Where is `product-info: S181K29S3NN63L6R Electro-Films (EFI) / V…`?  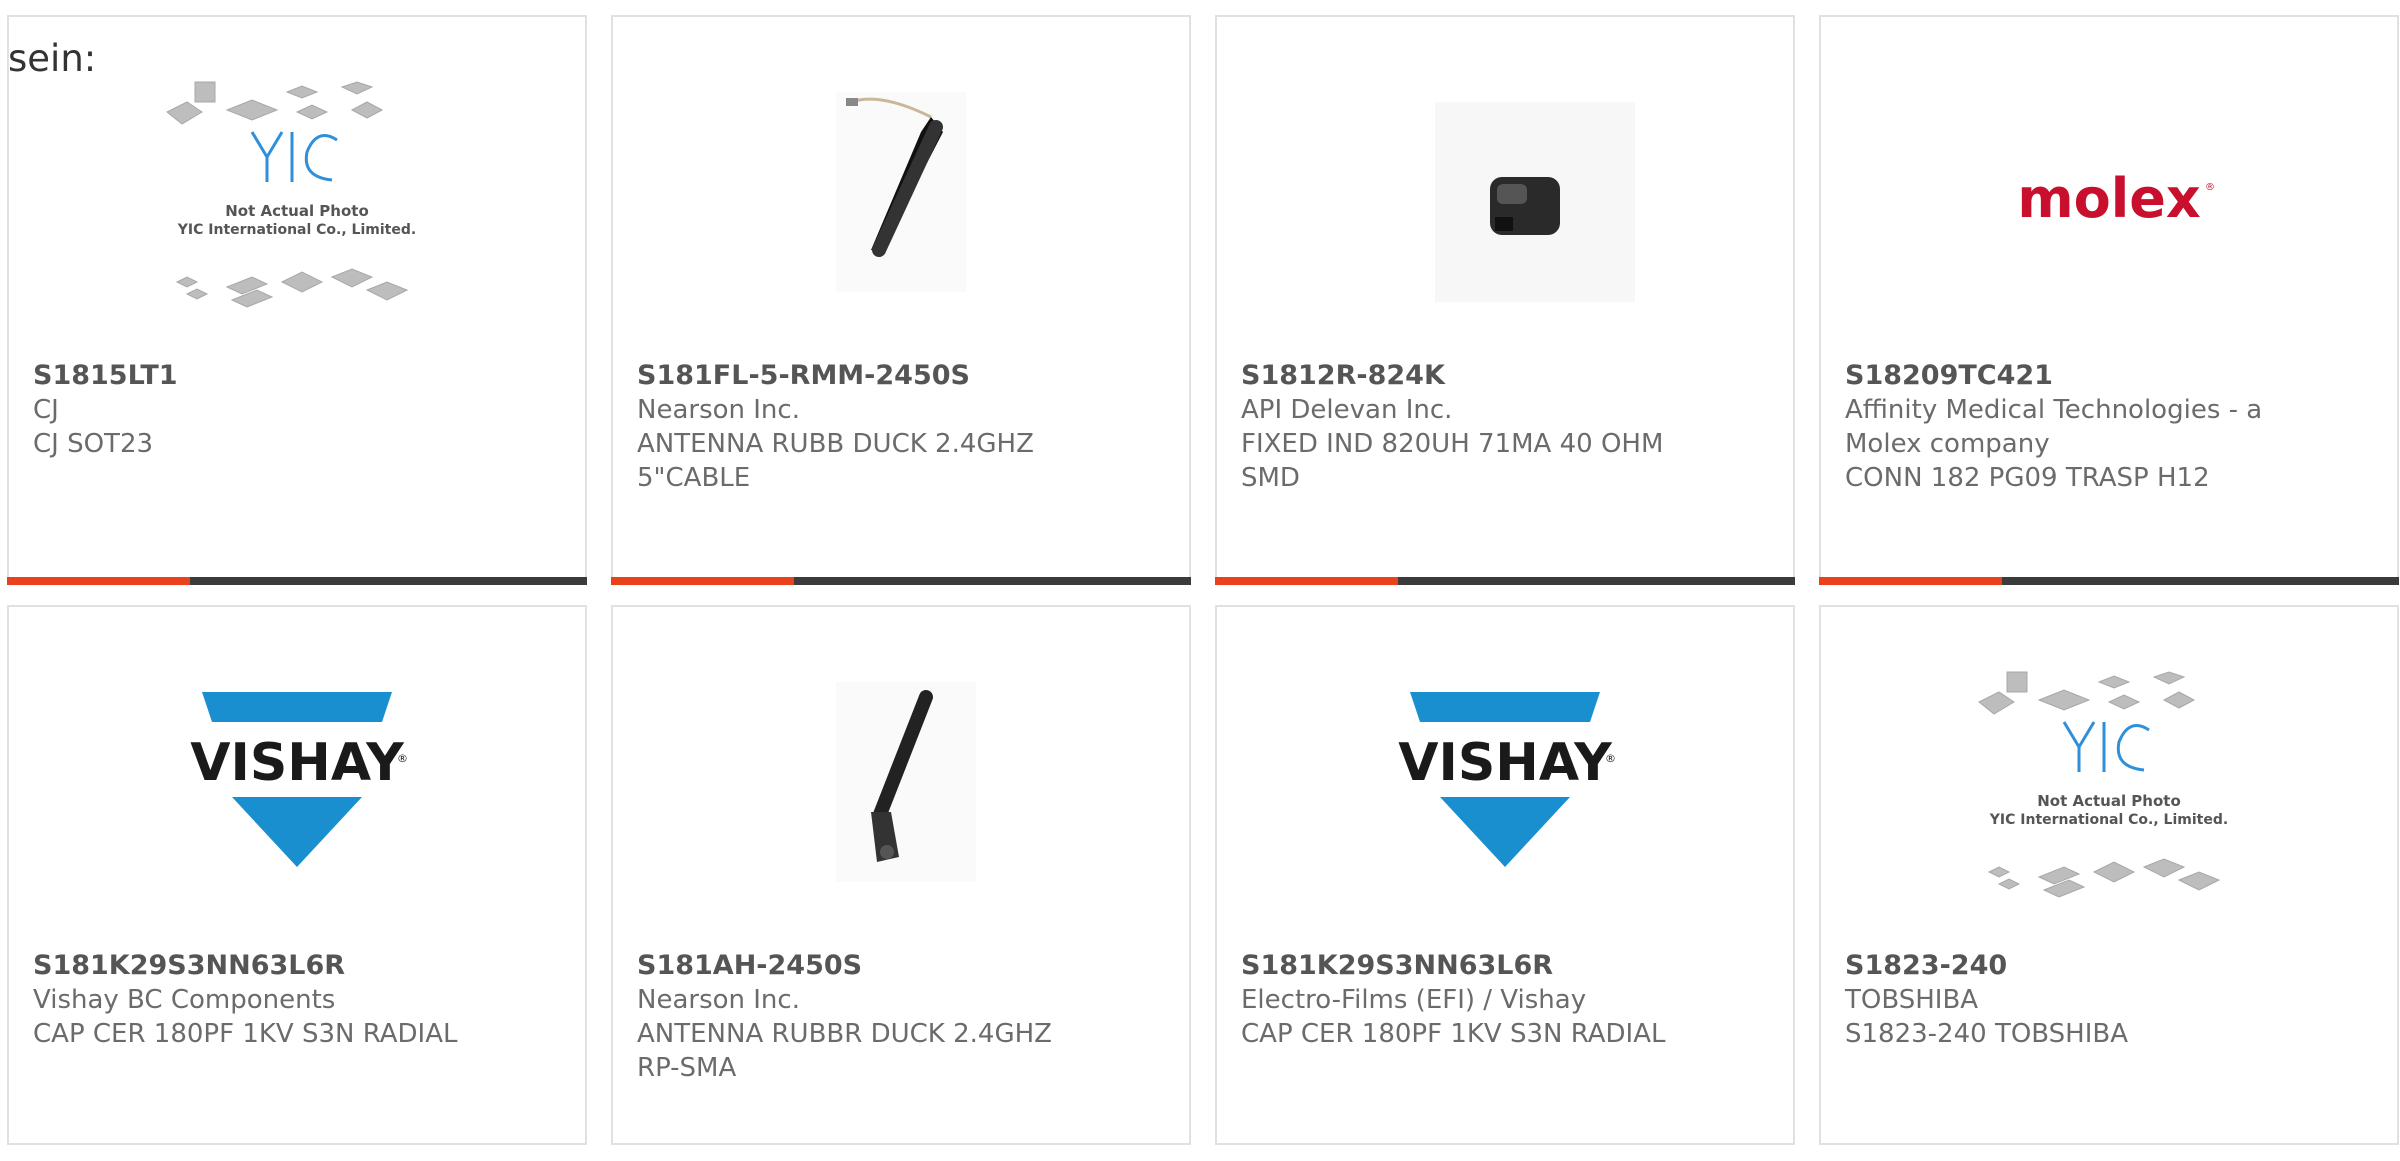 product-info: S181K29S3NN63L6R Electro-Films (EFI) / V… is located at coordinates (1505, 1000).